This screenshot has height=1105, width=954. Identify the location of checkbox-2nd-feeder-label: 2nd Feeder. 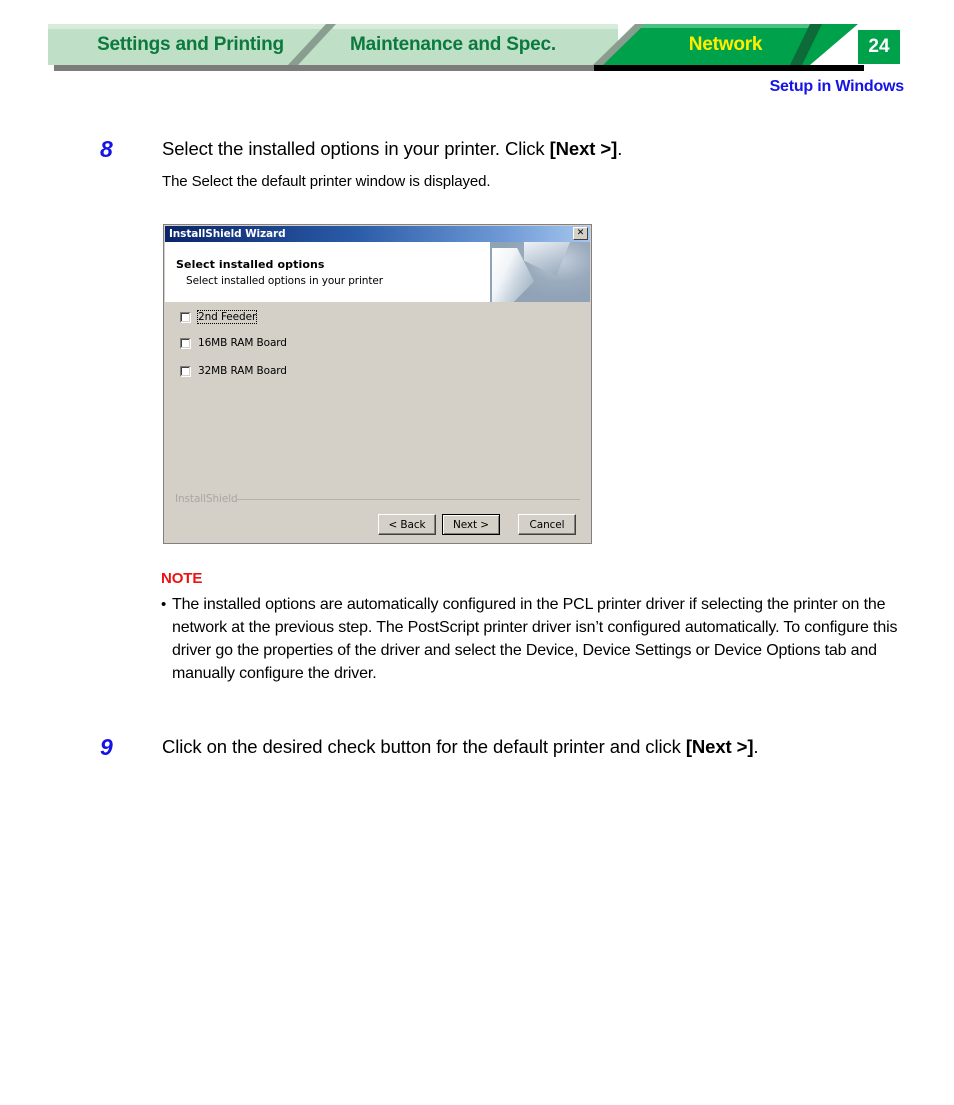
(227, 317).